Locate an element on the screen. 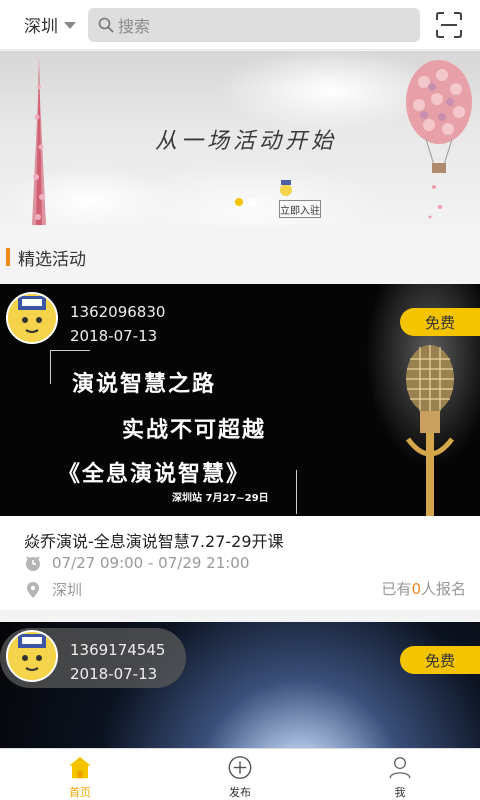 The height and width of the screenshot is (800, 480). hot-air-balloon-illustration is located at coordinates (439, 141).